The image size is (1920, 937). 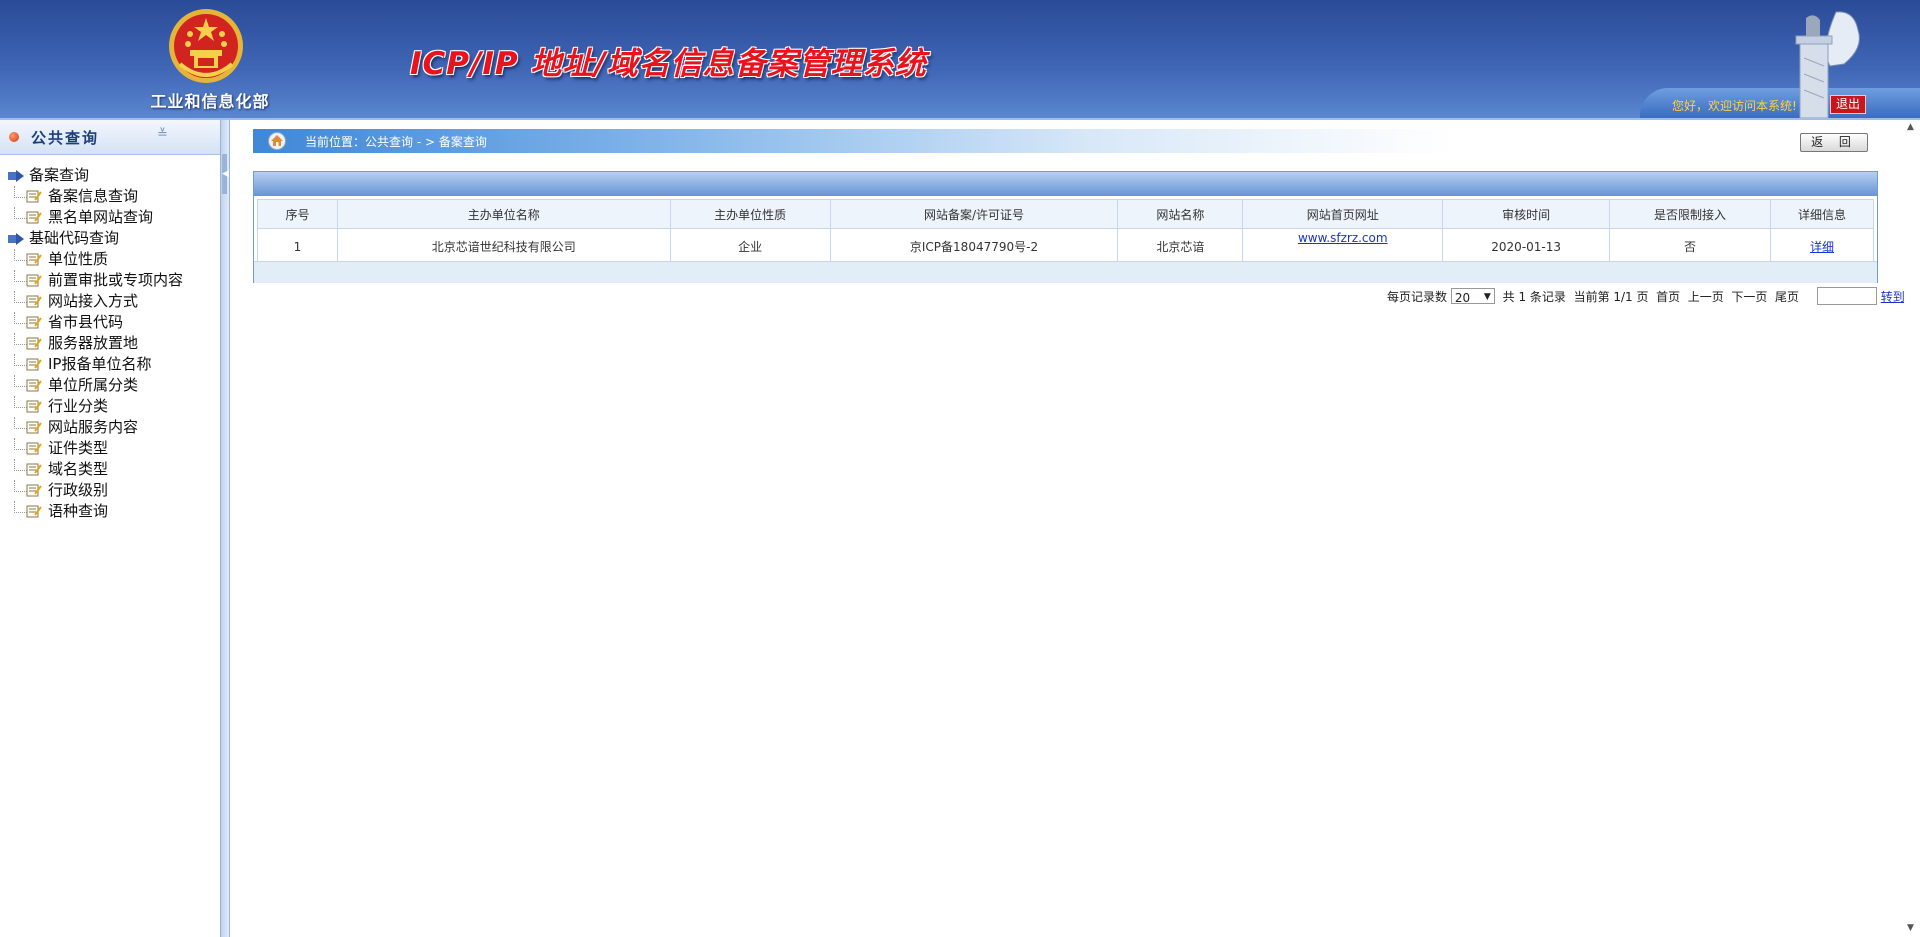 What do you see at coordinates (297, 214) in the screenshot?
I see `column-header: 序号` at bounding box center [297, 214].